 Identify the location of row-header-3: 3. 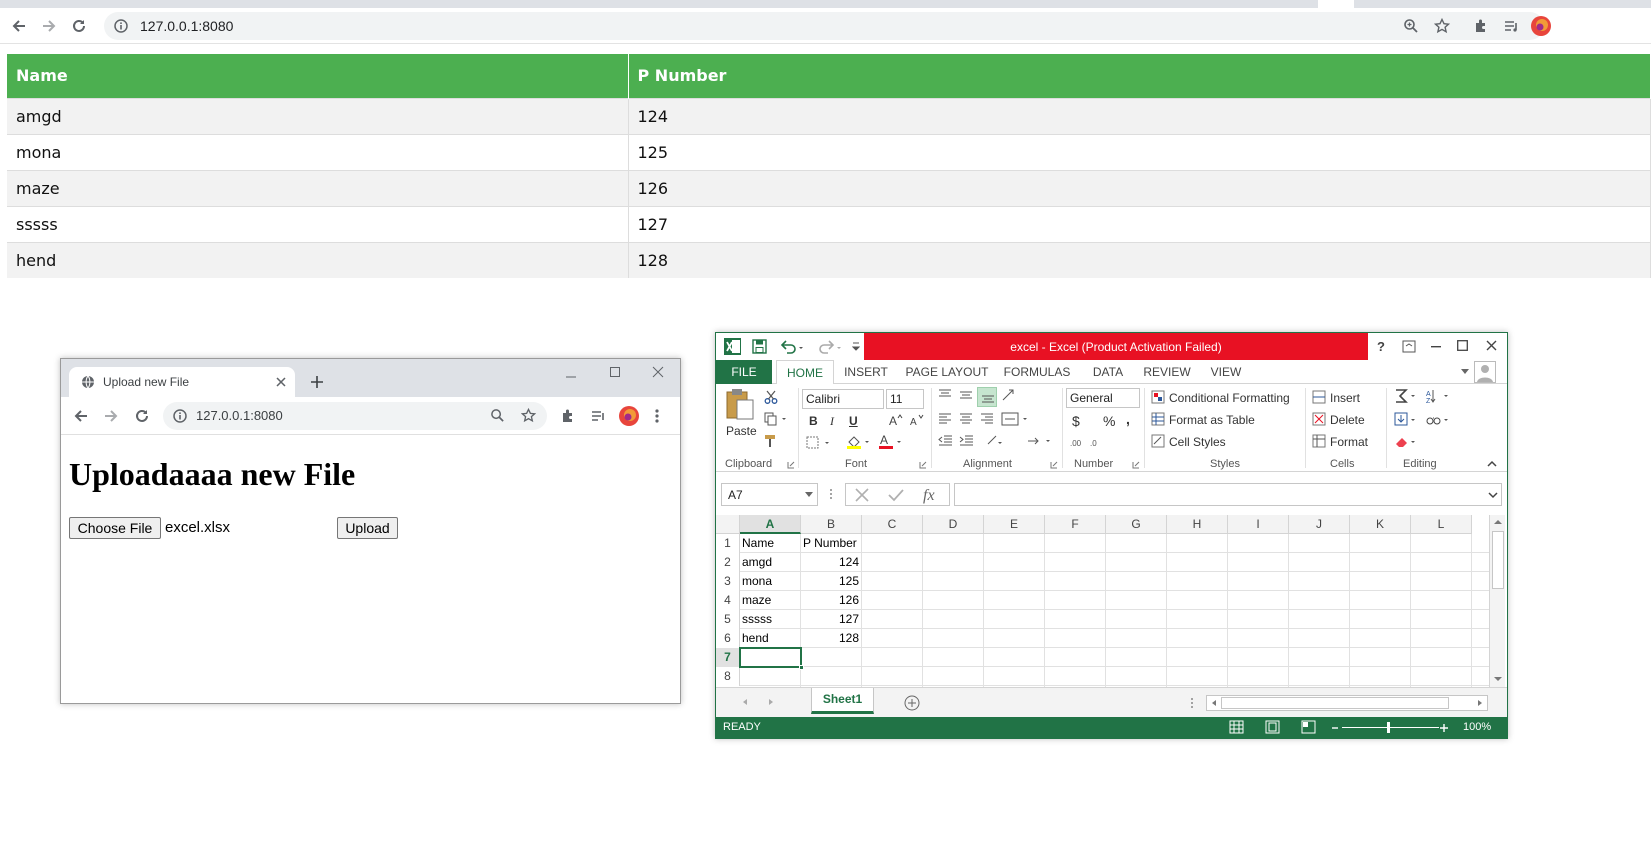
(728, 581).